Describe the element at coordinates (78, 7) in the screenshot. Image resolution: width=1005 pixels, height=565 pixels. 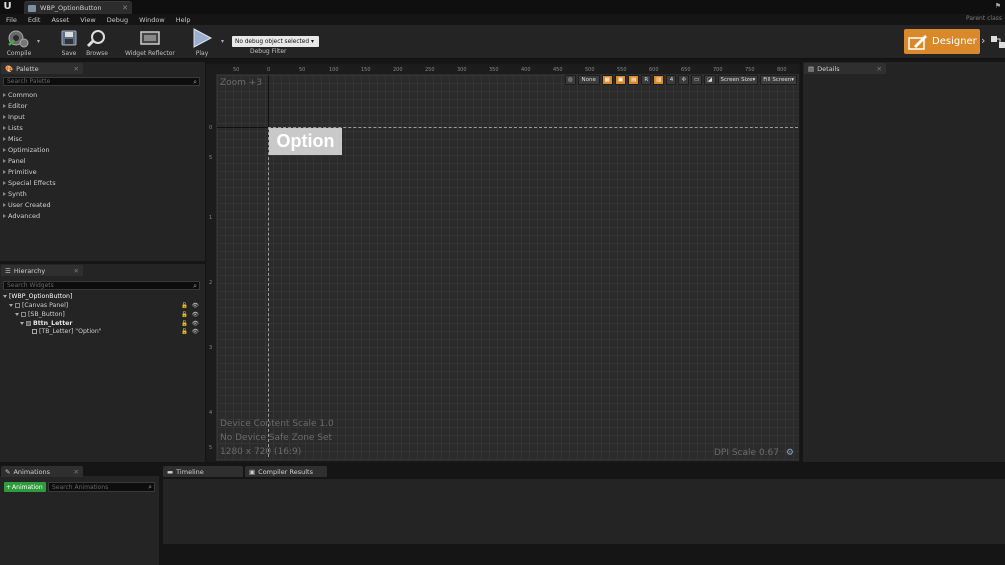
I see `document-tab: WBP_OptionButton ✕` at that location.